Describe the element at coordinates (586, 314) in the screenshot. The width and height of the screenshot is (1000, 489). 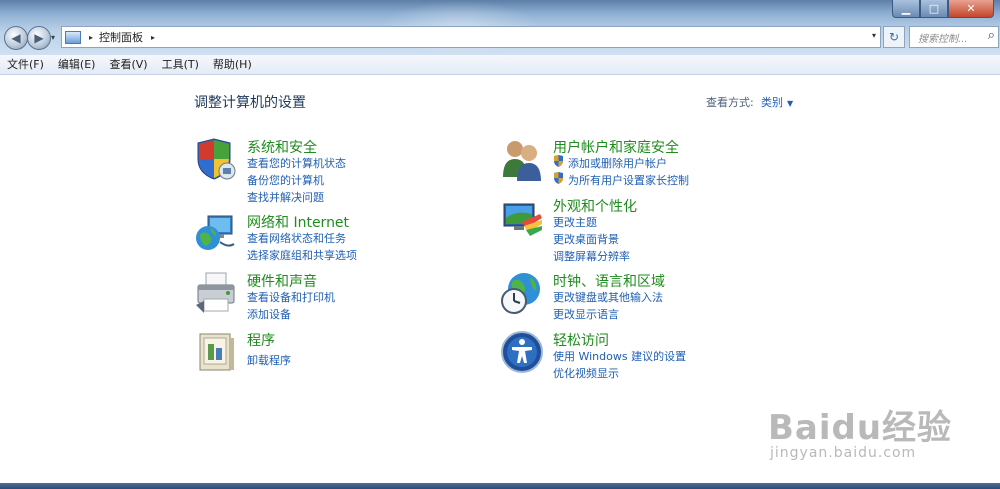
I see `link-change-display-language: 更改显示语言` at that location.